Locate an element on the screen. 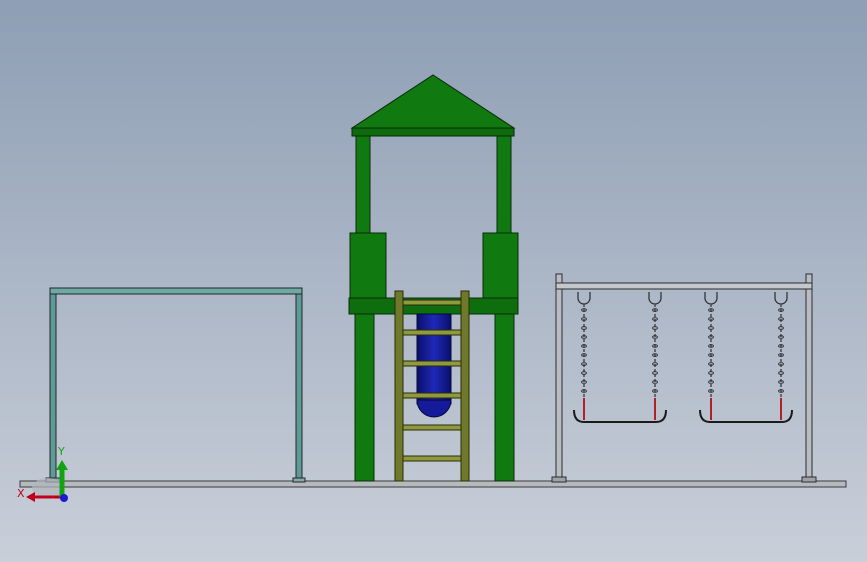 Image resolution: width=867 pixels, height=562 pixels. swing-right-foot is located at coordinates (809, 479).